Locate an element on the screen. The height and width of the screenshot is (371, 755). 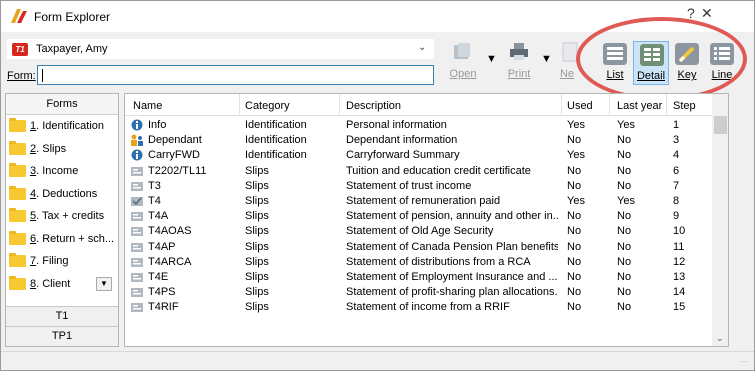
cell-name: Dependant is located at coordinates (175, 140).